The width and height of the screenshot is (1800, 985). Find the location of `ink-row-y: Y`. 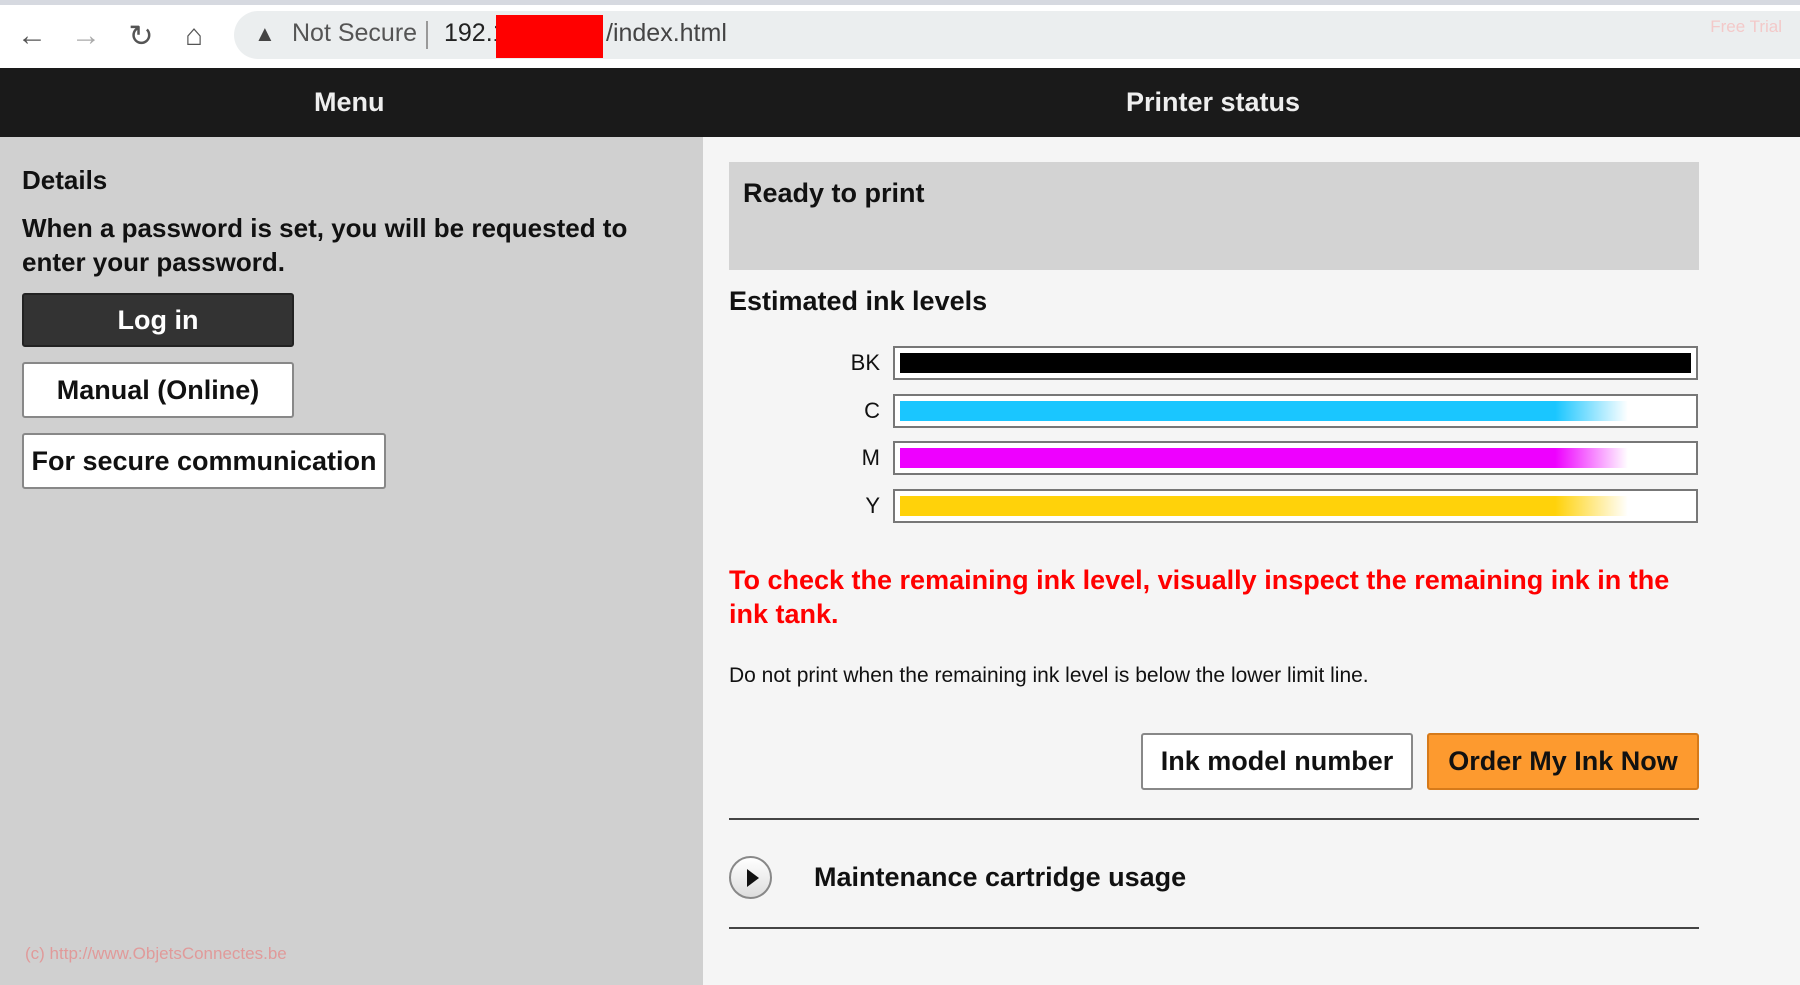

ink-row-y: Y is located at coordinates (1260, 506).